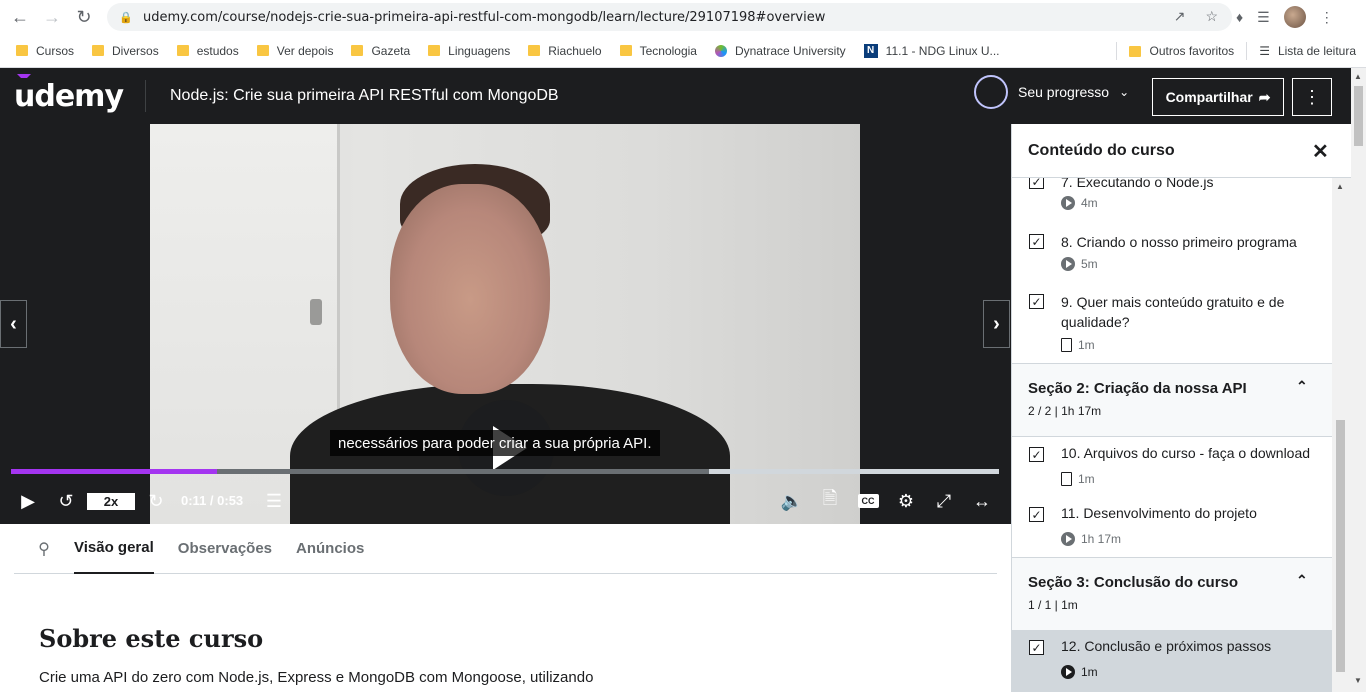 The image size is (1366, 692). What do you see at coordinates (1172, 594) in the screenshot?
I see `section-header: Seção 3: Conclusão do curso 1 / 1 | 1m ⌃` at bounding box center [1172, 594].